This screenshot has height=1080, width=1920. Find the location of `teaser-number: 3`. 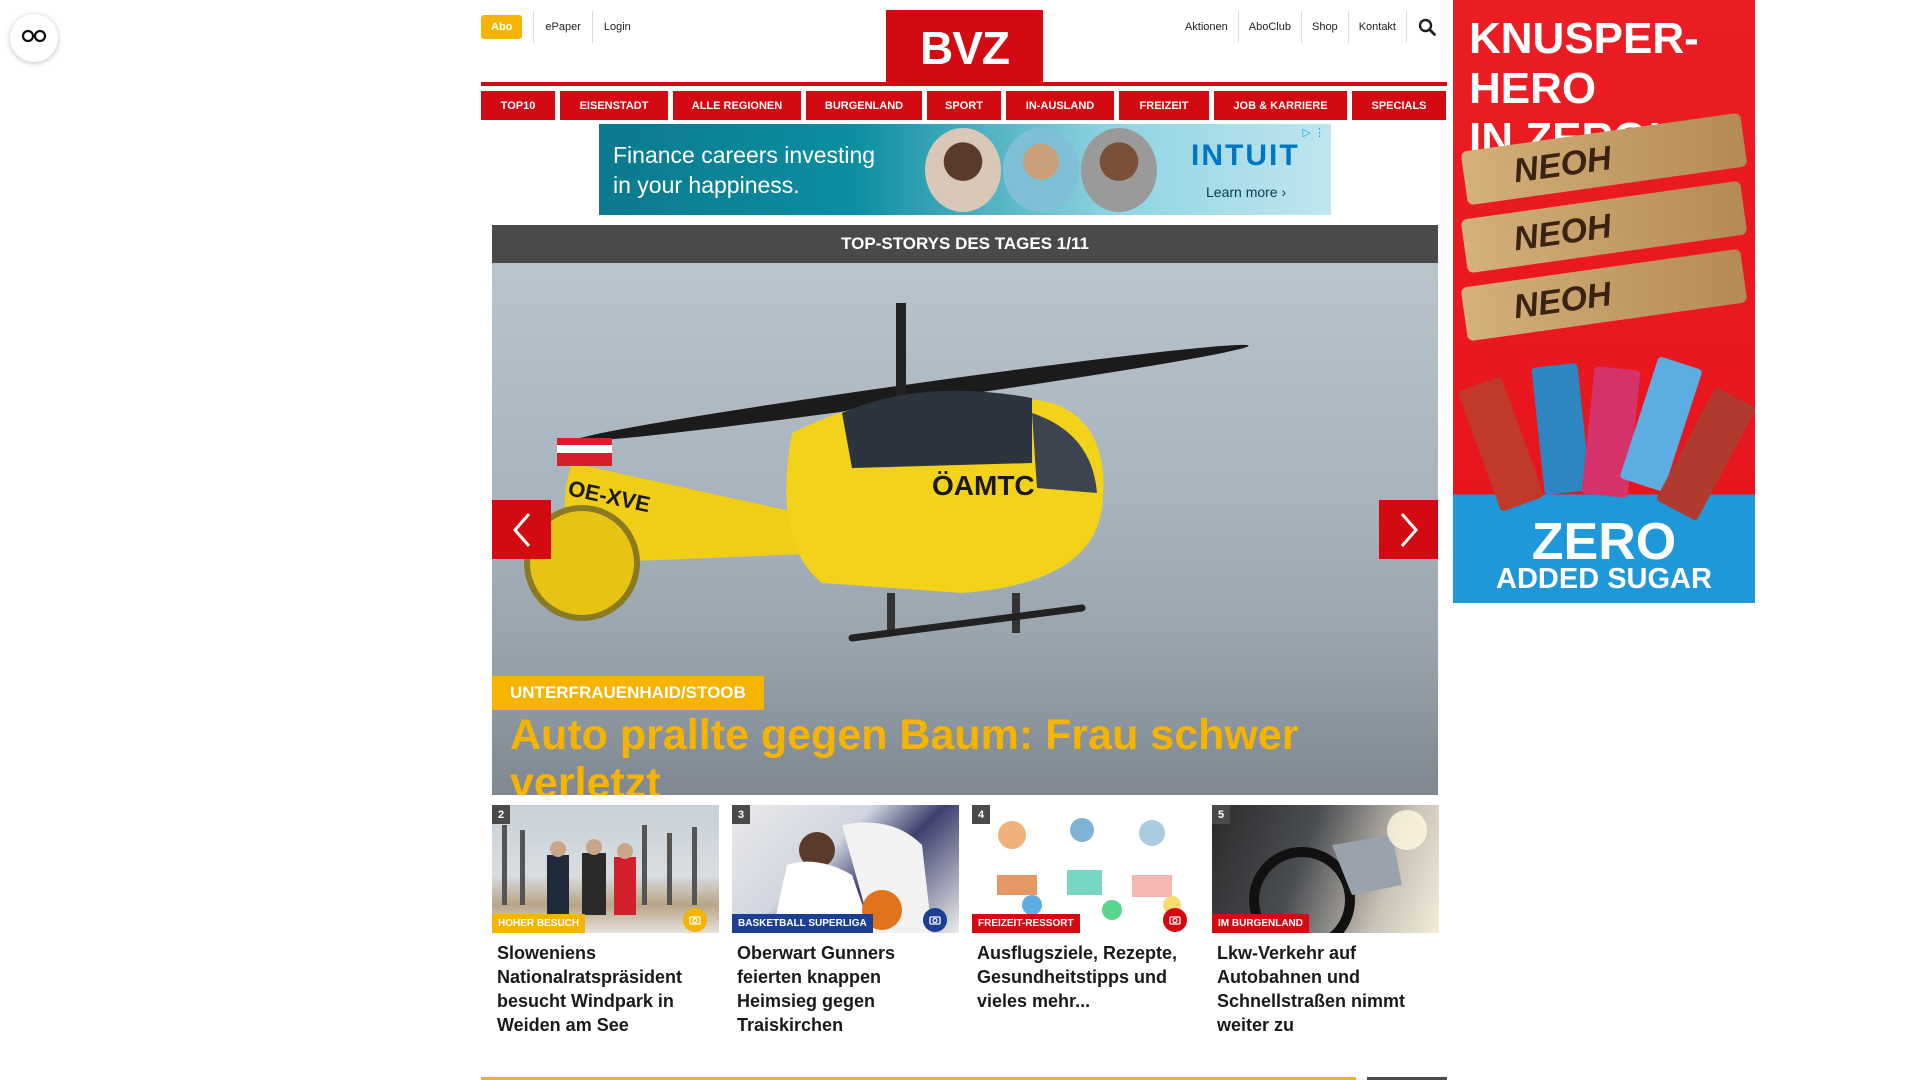

teaser-number: 3 is located at coordinates (741, 814).